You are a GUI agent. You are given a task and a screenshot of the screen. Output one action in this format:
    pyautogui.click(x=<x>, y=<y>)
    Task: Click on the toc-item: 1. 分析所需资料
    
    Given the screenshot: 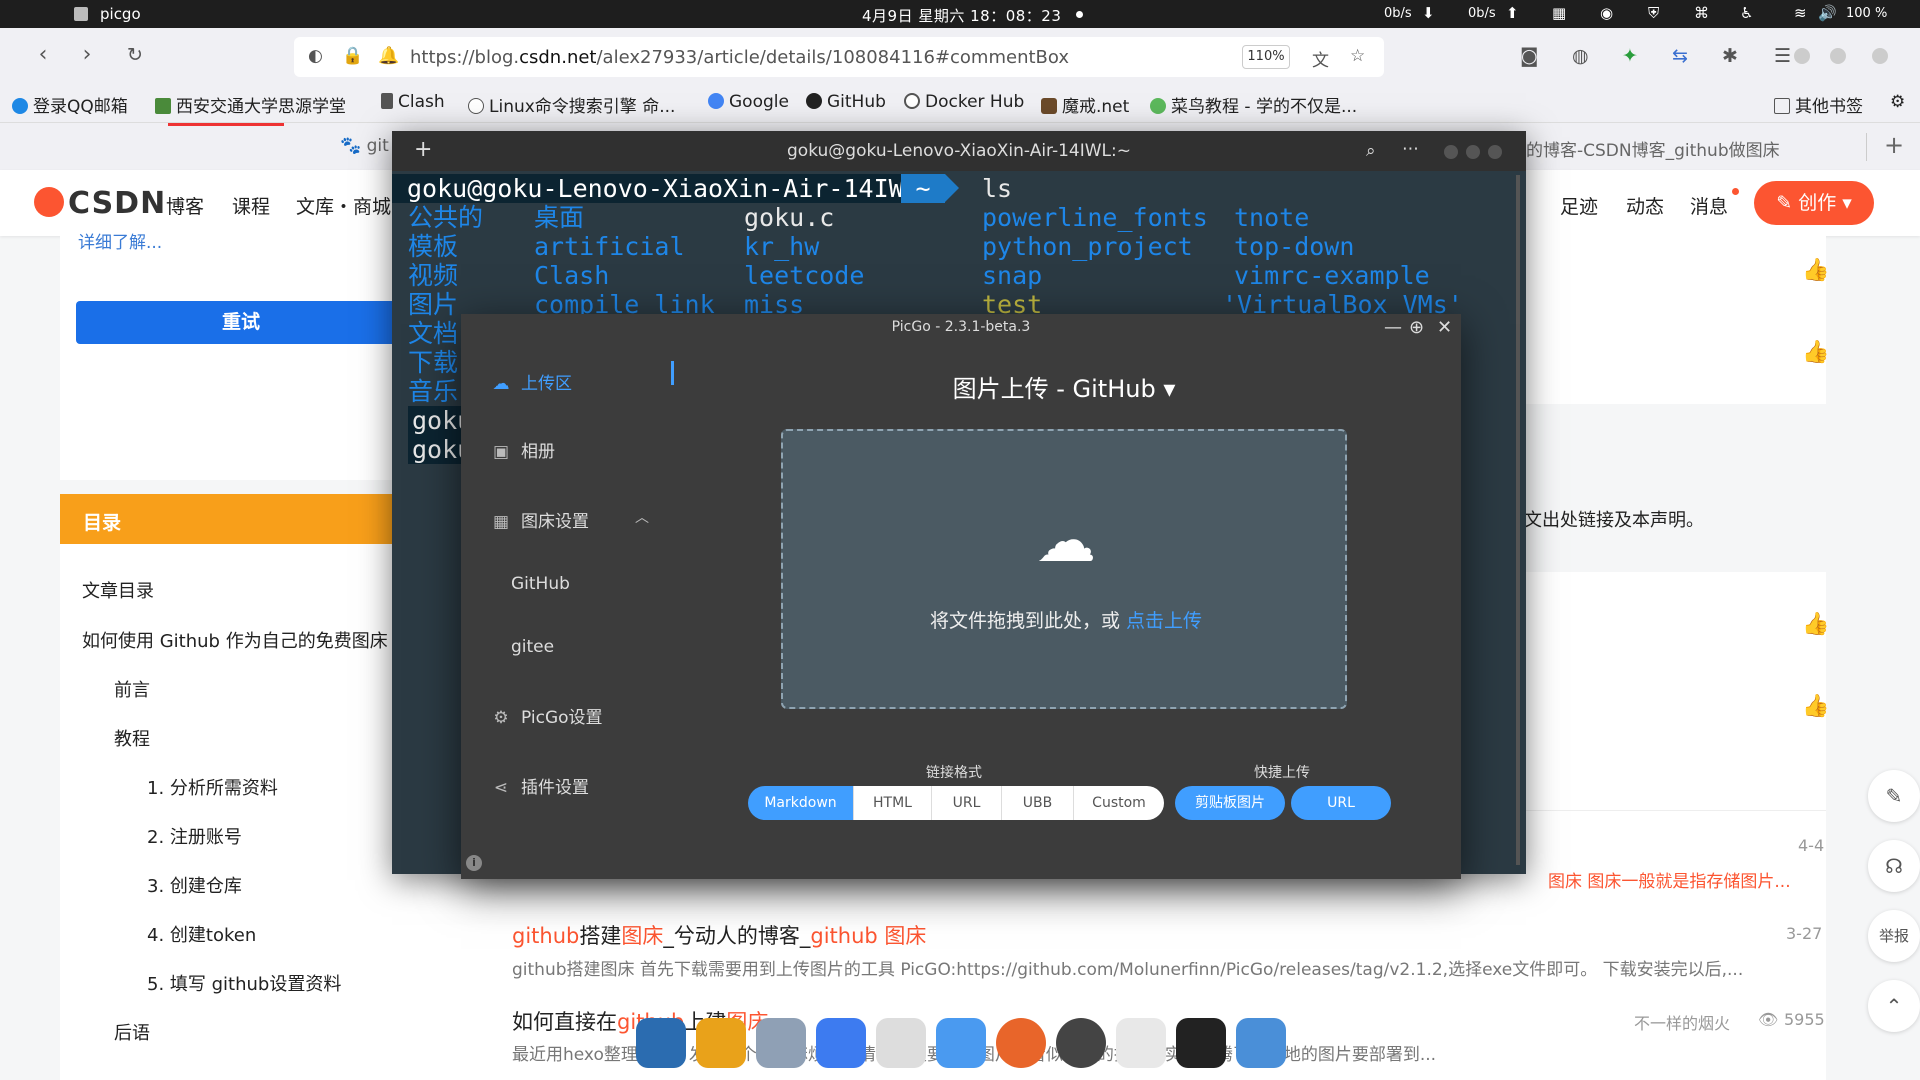 What is the action you would take?
    pyautogui.click(x=212, y=787)
    